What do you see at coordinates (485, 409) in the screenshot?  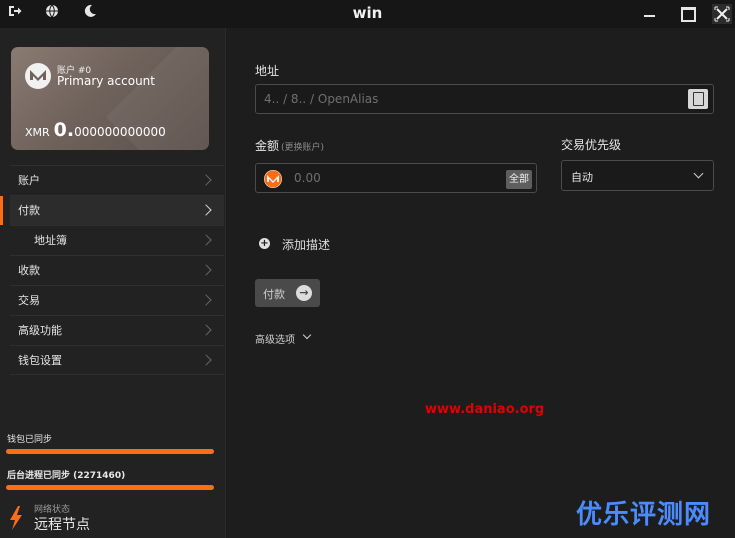 I see `watermark-url: www.daniao.org` at bounding box center [485, 409].